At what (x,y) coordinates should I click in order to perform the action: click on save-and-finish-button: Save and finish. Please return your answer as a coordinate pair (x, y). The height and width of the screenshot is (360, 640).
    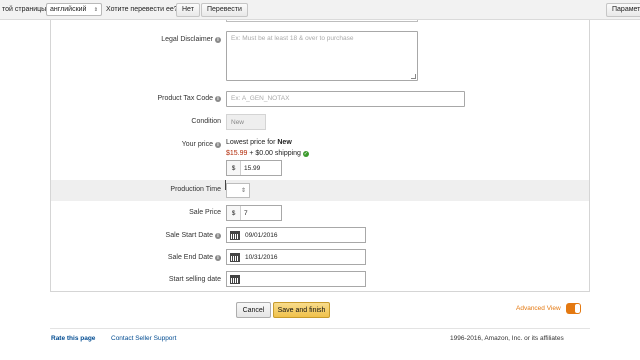
    Looking at the image, I should click on (301, 310).